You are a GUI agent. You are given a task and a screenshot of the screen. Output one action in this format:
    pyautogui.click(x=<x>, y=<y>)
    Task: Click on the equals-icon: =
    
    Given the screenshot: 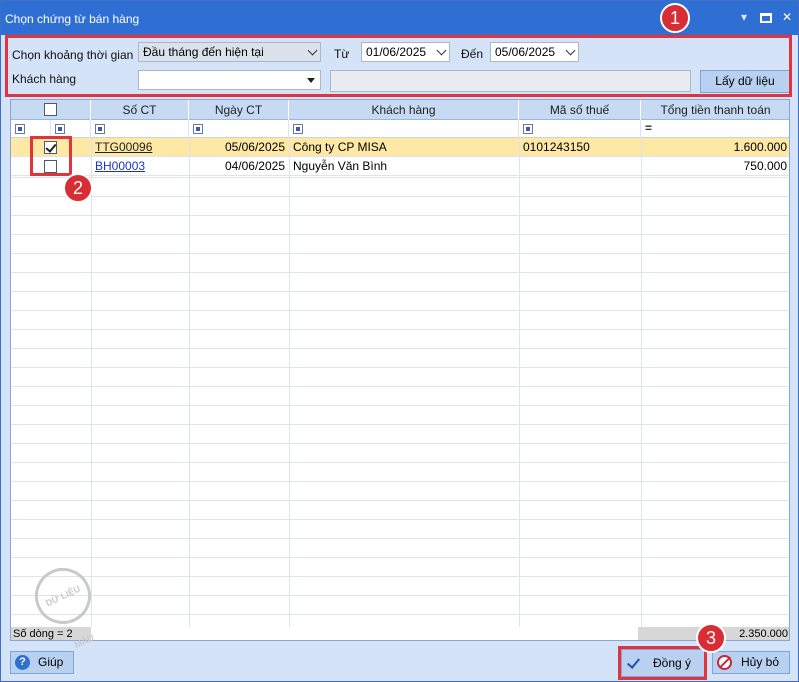 What is the action you would take?
    pyautogui.click(x=648, y=128)
    